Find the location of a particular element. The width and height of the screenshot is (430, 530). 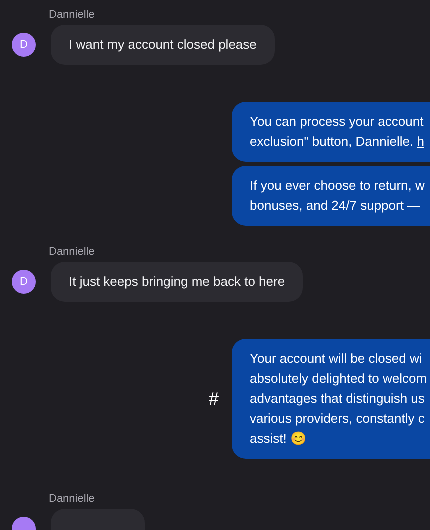

link: h is located at coordinates (420, 141).